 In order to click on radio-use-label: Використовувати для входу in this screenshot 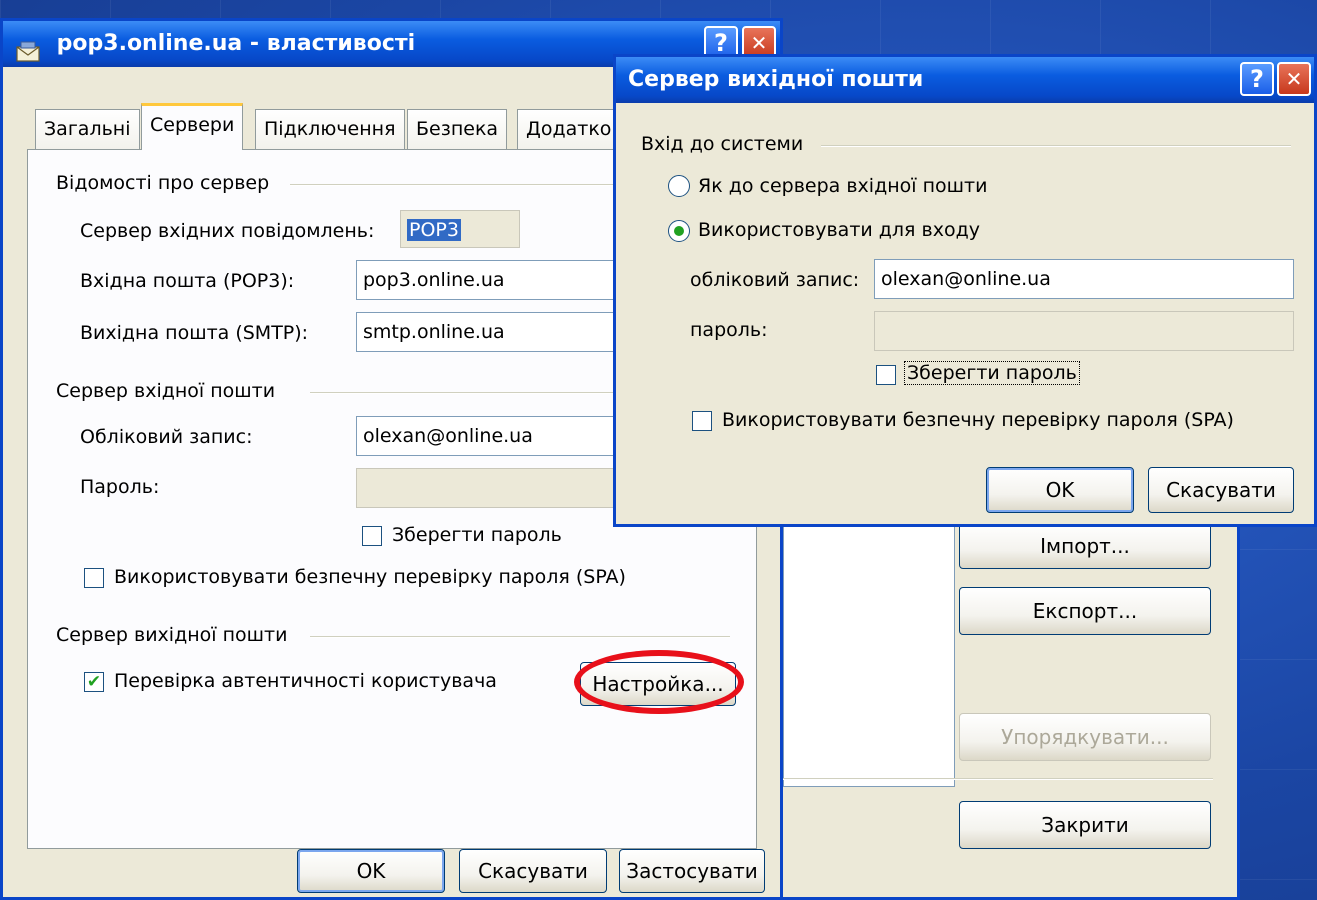, I will do `click(839, 230)`.